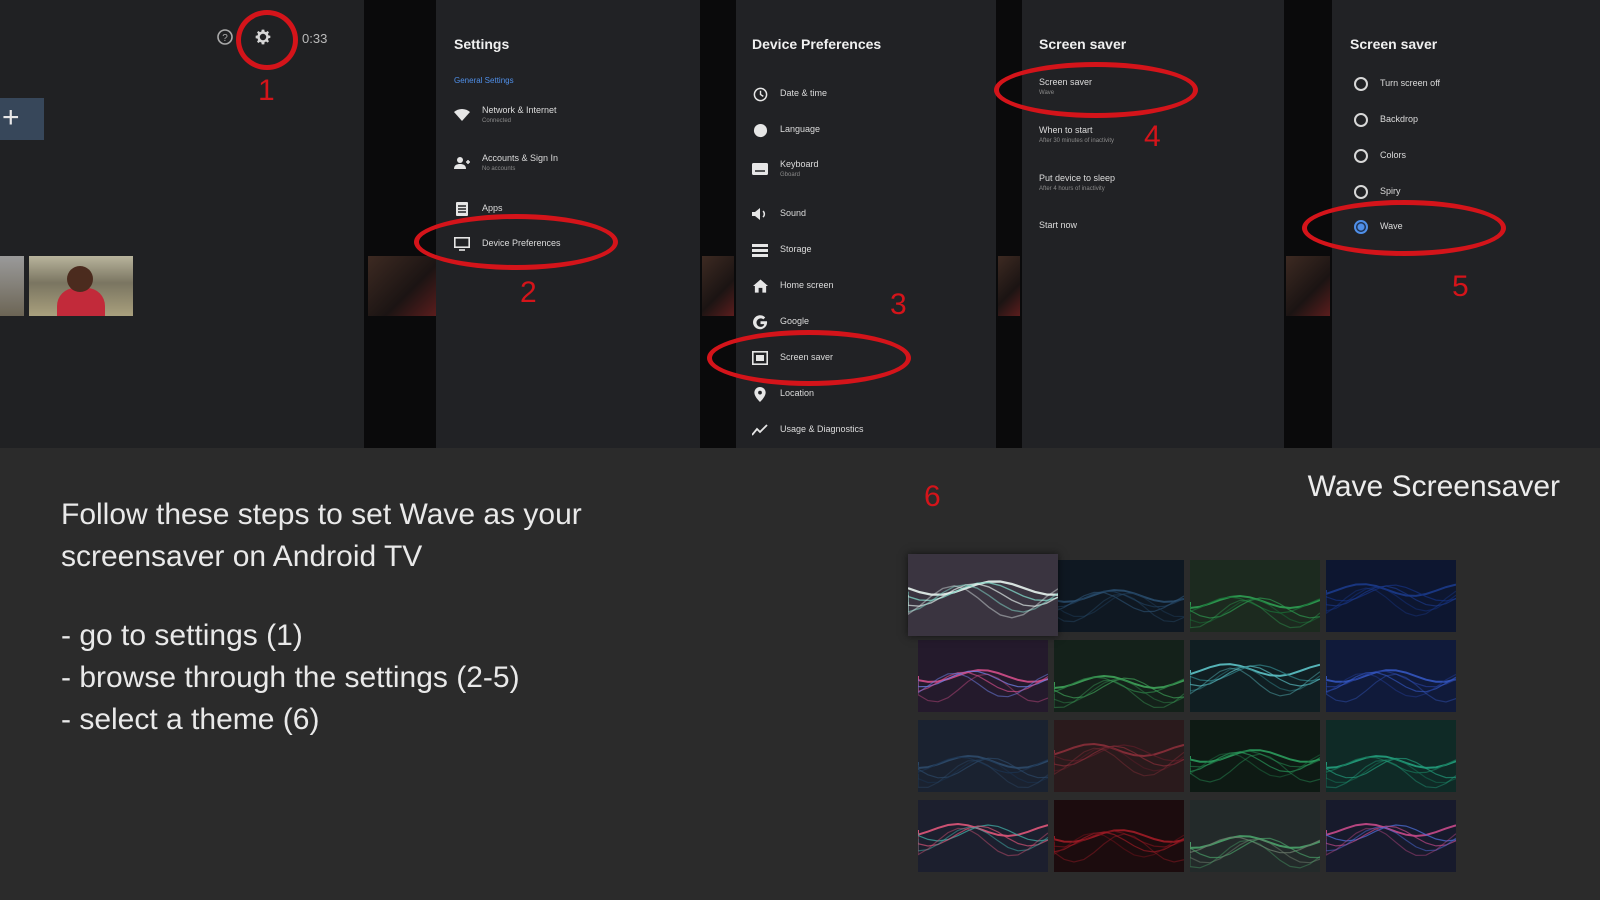 The height and width of the screenshot is (900, 1600). Describe the element at coordinates (797, 393) in the screenshot. I see `prefs-item-label: Location` at that location.